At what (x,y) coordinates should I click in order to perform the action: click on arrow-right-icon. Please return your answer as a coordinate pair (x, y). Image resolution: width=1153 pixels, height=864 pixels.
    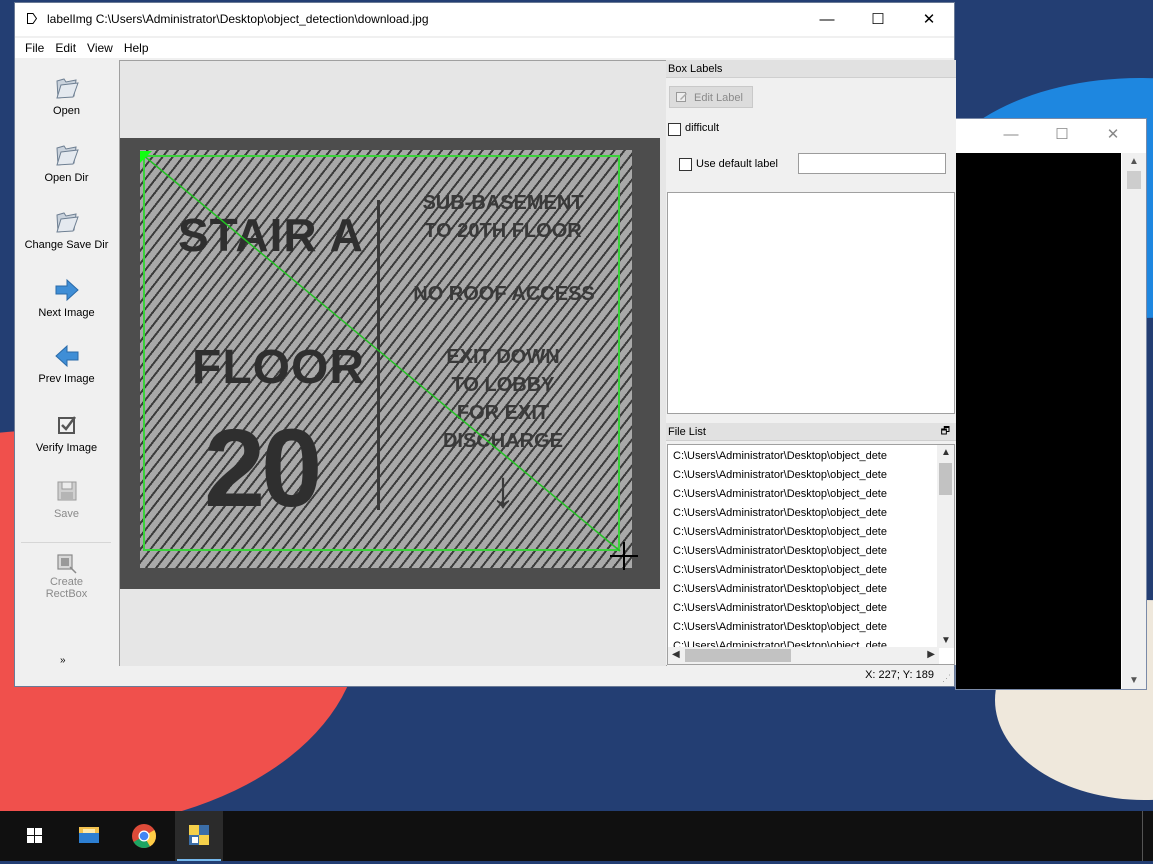
    Looking at the image, I should click on (67, 290).